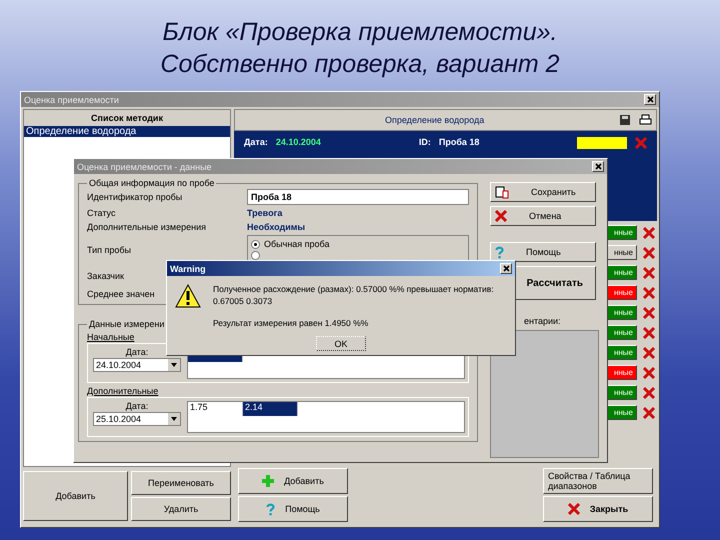  I want to click on status-value: Тревога, so click(264, 213).